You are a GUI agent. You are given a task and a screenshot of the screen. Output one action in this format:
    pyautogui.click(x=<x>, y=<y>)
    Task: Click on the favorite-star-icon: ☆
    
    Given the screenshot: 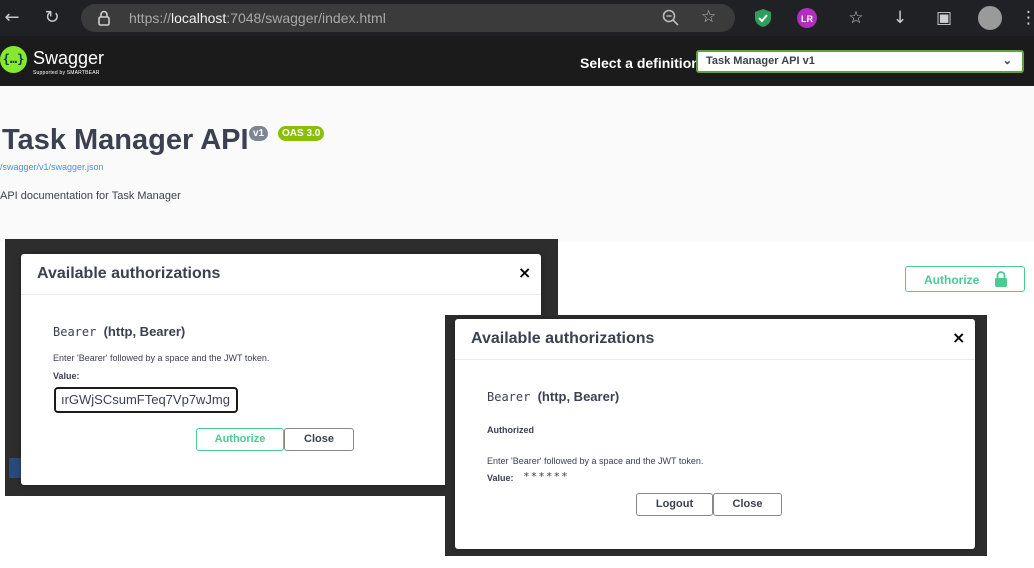 What is the action you would take?
    pyautogui.click(x=712, y=18)
    